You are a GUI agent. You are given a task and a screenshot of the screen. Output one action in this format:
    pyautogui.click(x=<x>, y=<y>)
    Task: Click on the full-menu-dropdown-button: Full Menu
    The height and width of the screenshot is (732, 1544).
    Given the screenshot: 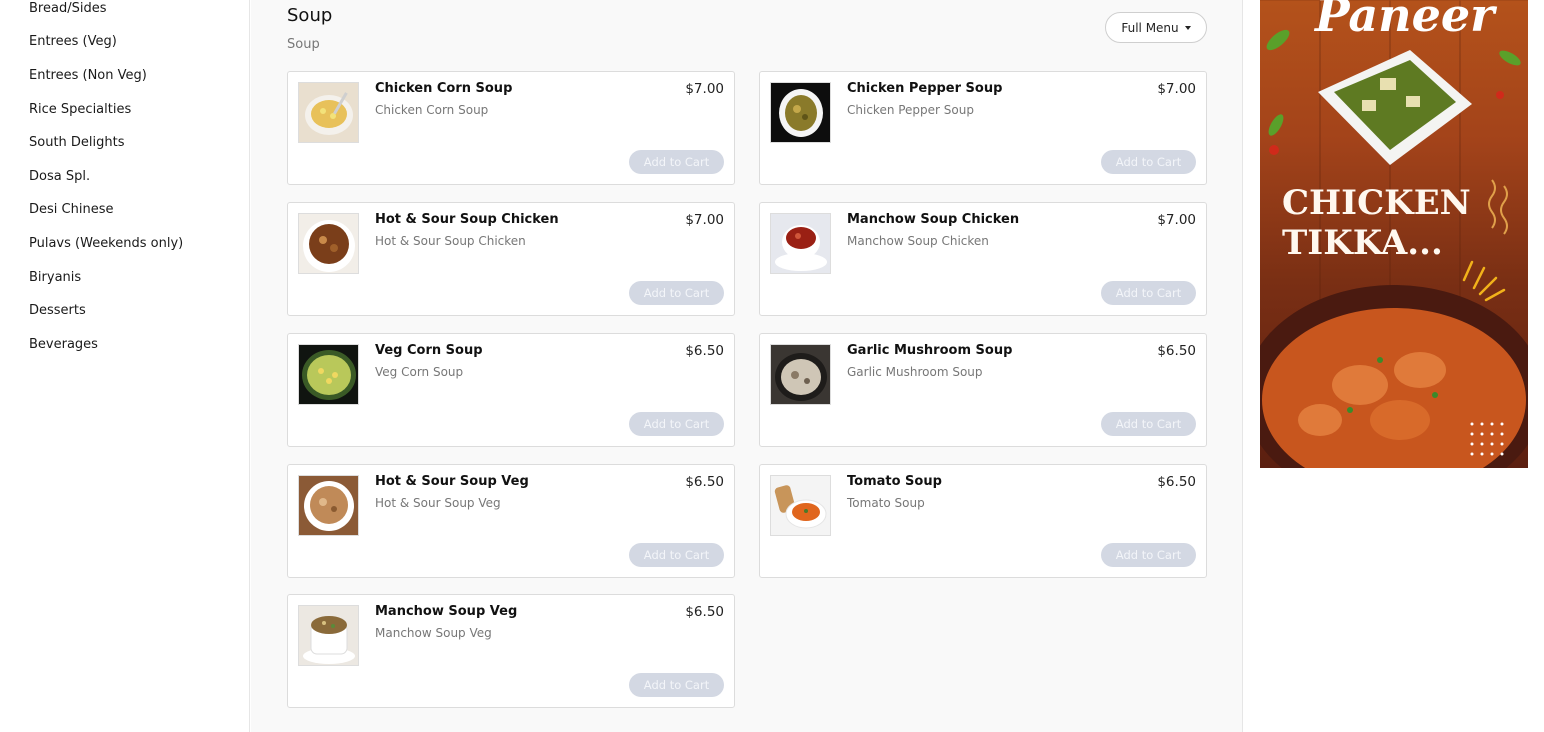 What is the action you would take?
    pyautogui.click(x=1156, y=27)
    